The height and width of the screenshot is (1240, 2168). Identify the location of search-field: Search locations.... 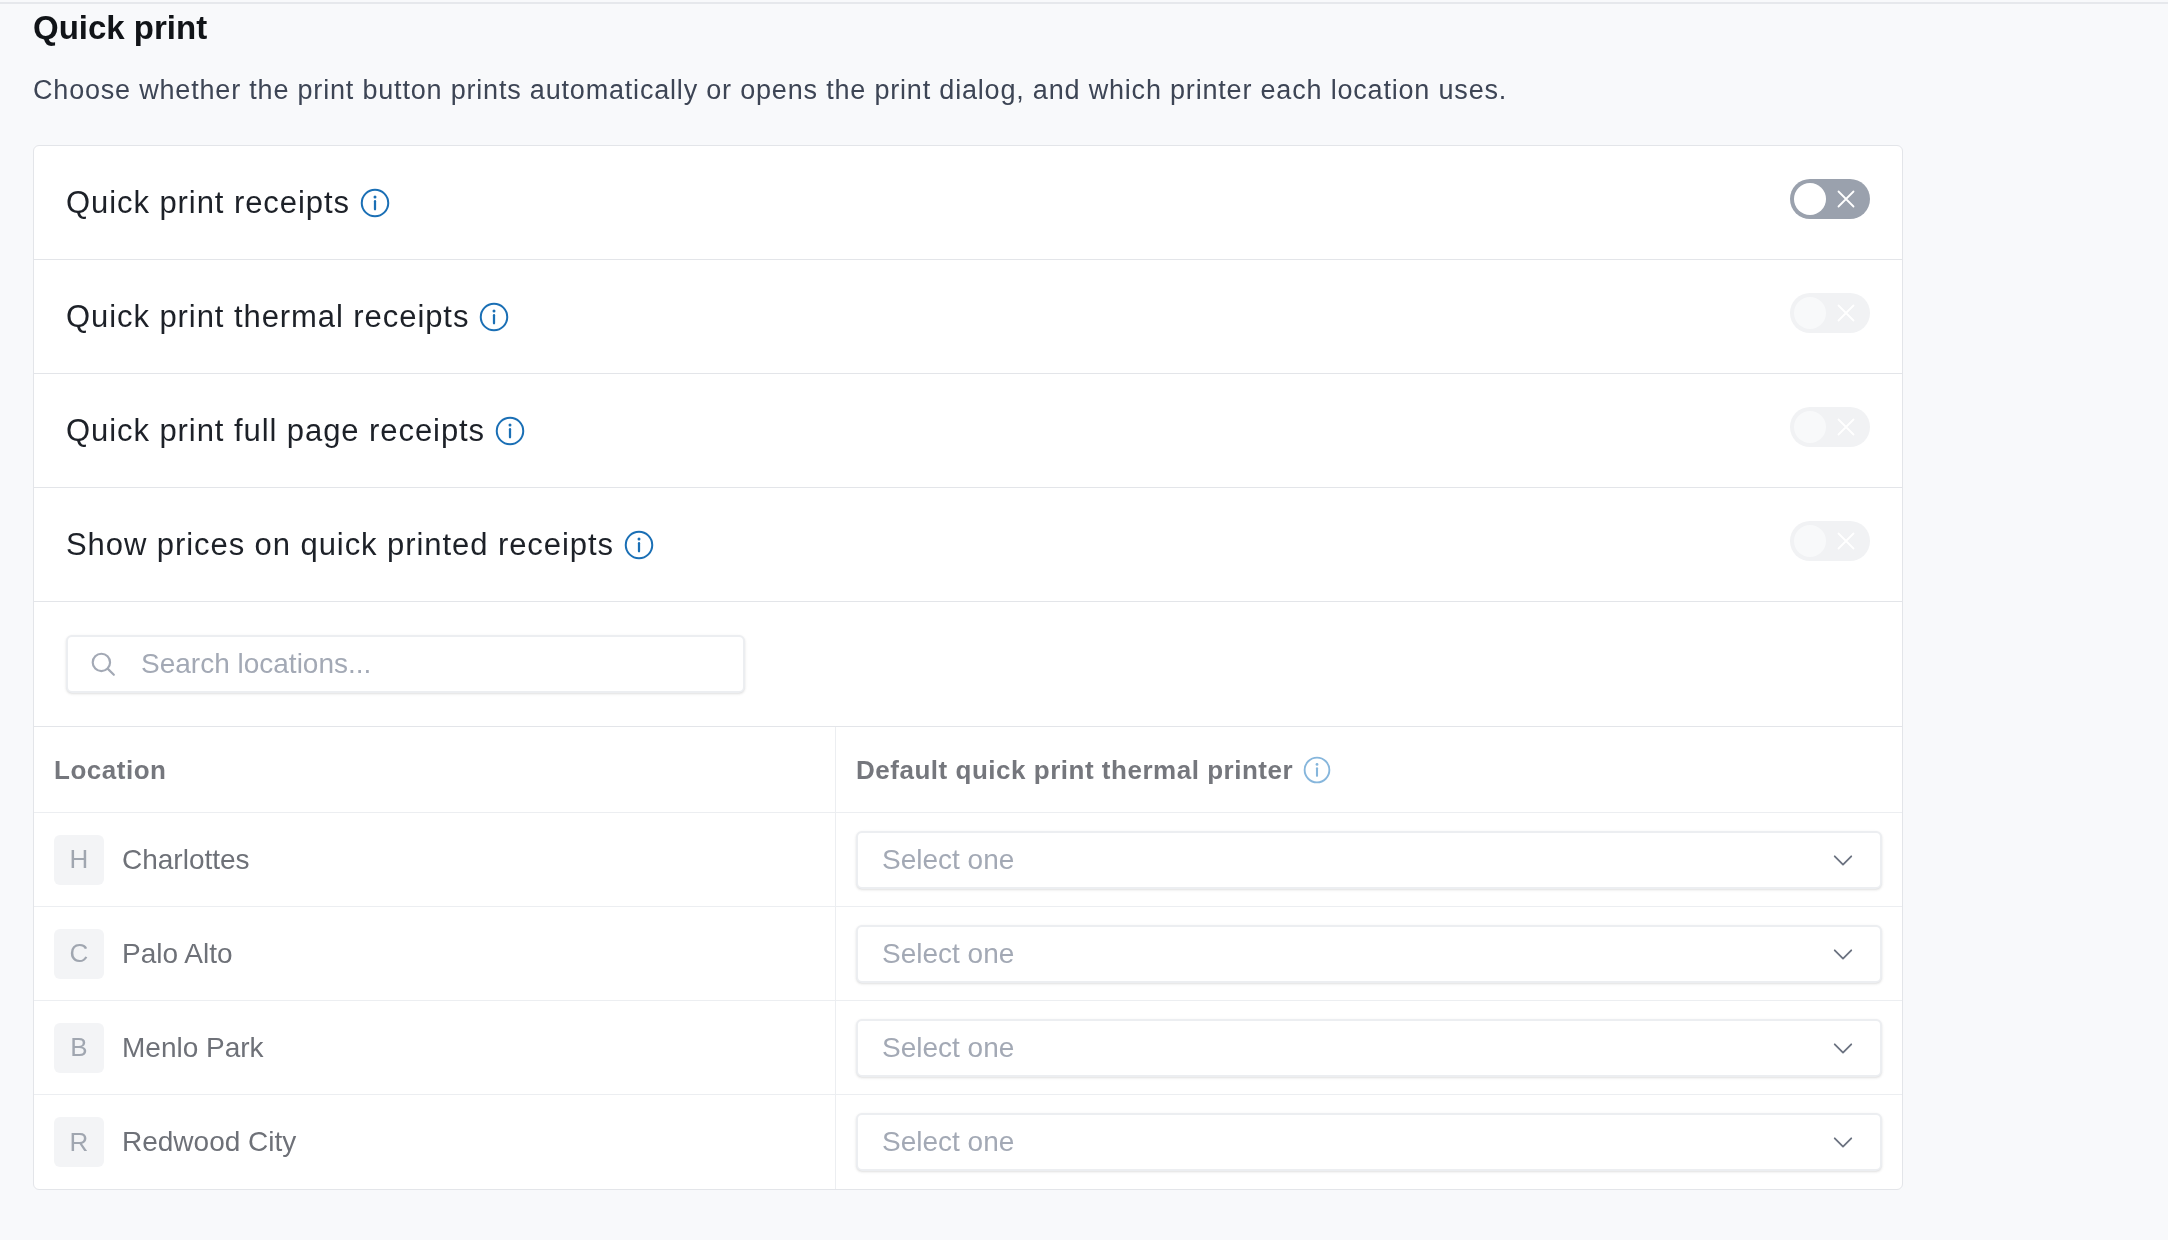
(405, 664).